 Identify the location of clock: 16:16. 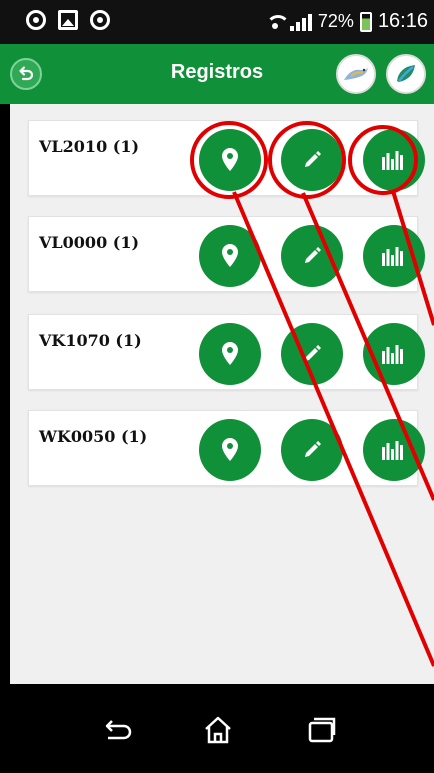
(402, 21).